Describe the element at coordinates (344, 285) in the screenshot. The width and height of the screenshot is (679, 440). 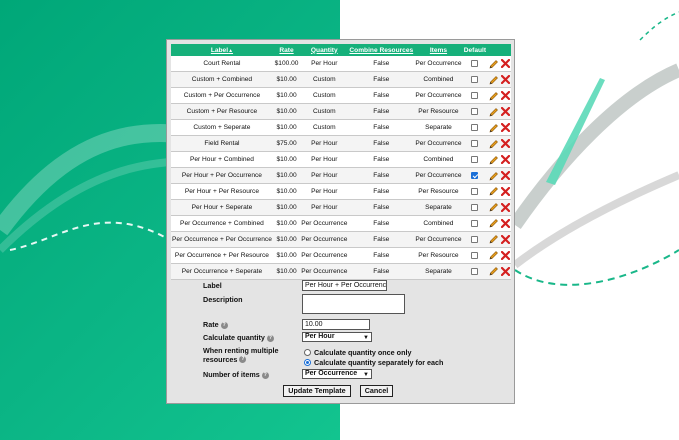
I see `label-input: Per Hour + Per Occurrence` at that location.